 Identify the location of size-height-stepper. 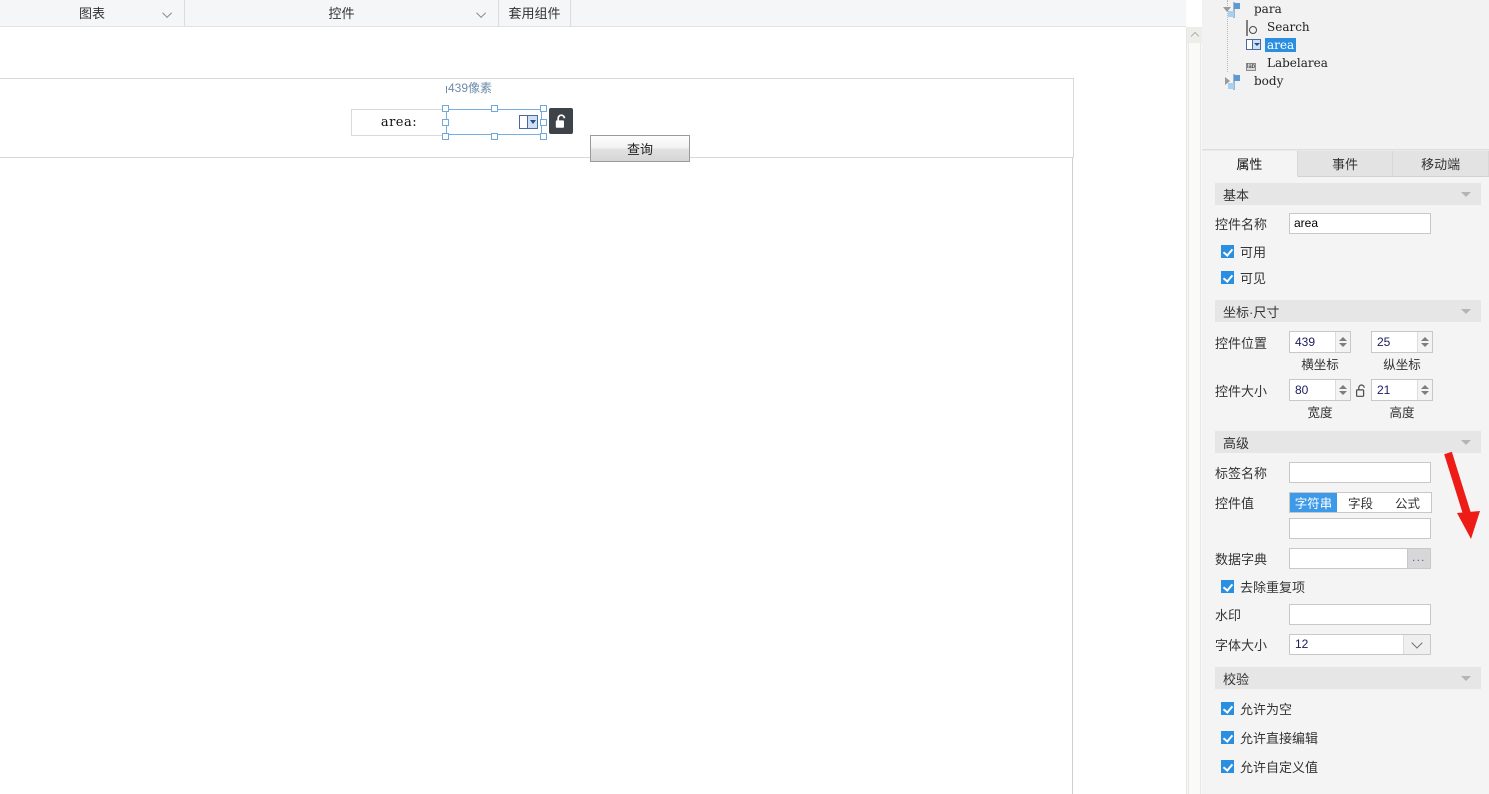
(1424, 390).